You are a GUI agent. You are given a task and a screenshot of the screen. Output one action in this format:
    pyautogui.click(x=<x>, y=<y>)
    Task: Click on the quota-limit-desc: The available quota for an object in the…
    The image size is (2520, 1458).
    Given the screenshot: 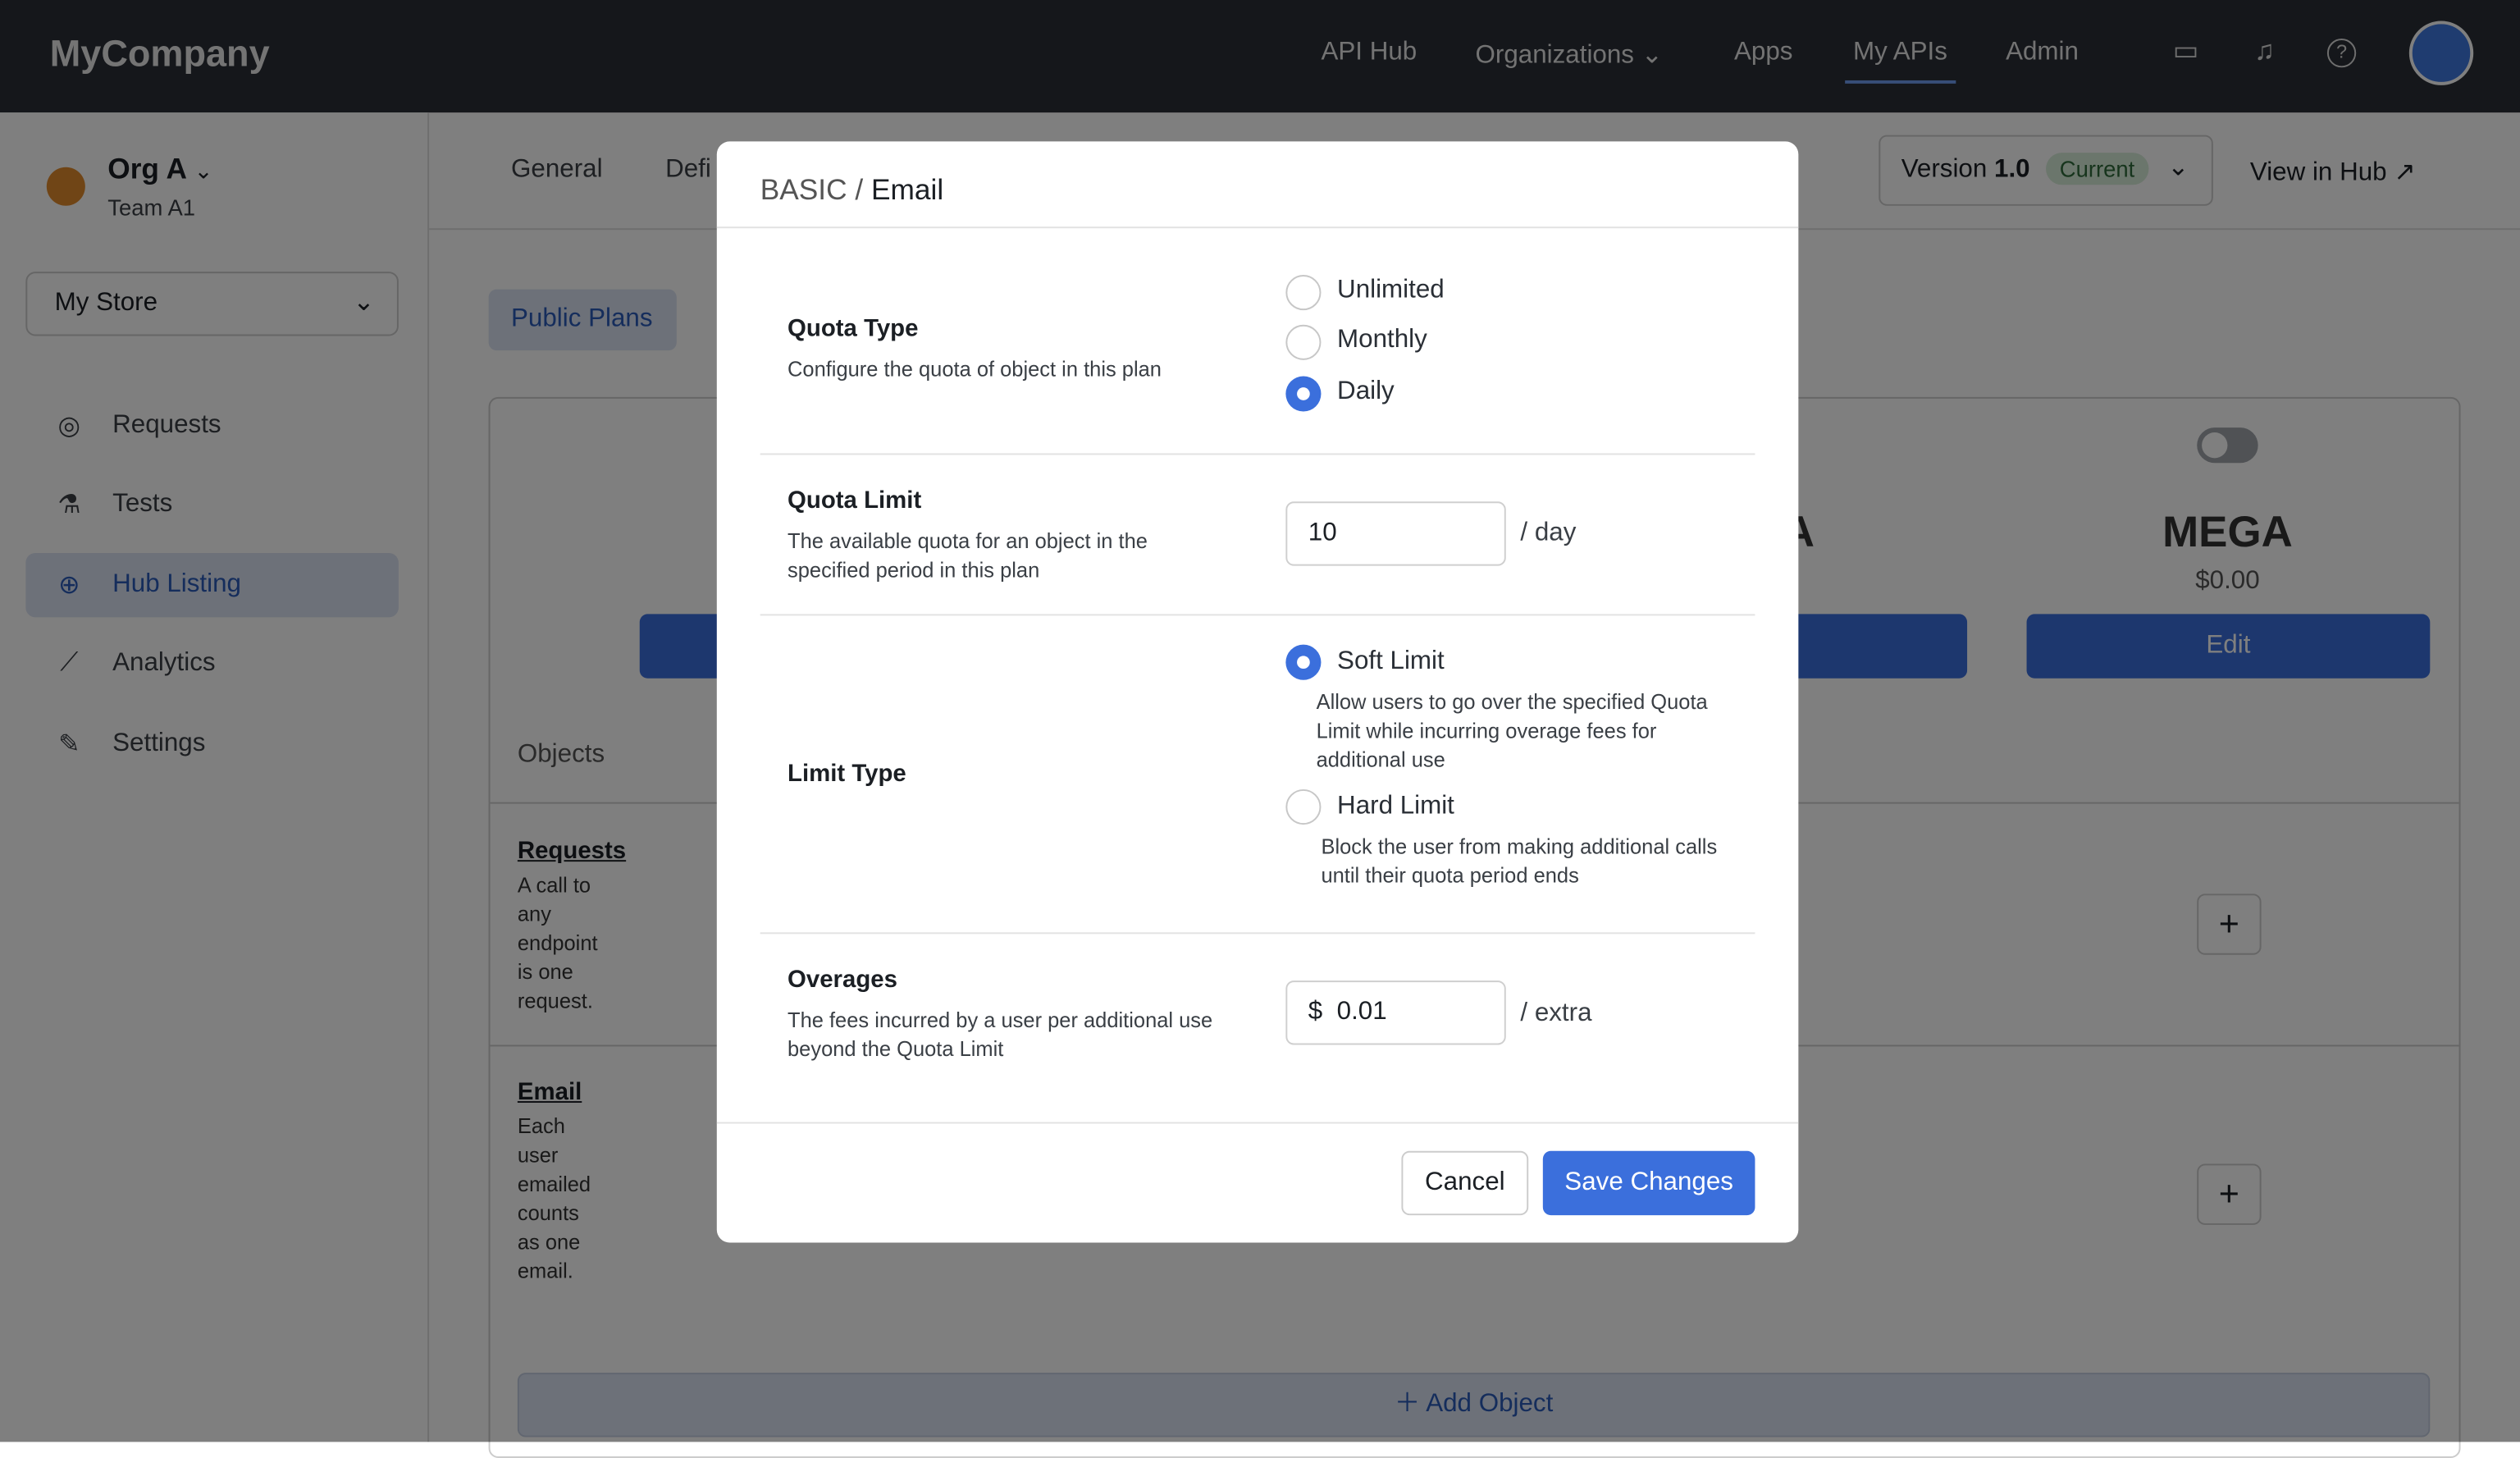 What is the action you would take?
    pyautogui.click(x=968, y=555)
    